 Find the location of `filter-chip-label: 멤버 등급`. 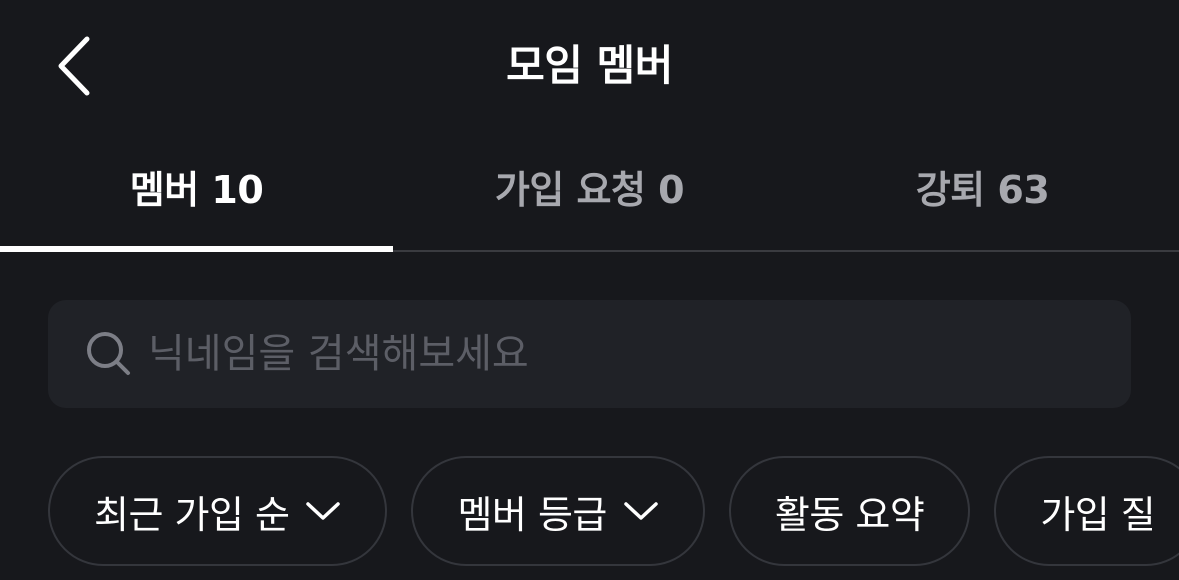

filter-chip-label: 멤버 등급 is located at coordinates (532, 514).